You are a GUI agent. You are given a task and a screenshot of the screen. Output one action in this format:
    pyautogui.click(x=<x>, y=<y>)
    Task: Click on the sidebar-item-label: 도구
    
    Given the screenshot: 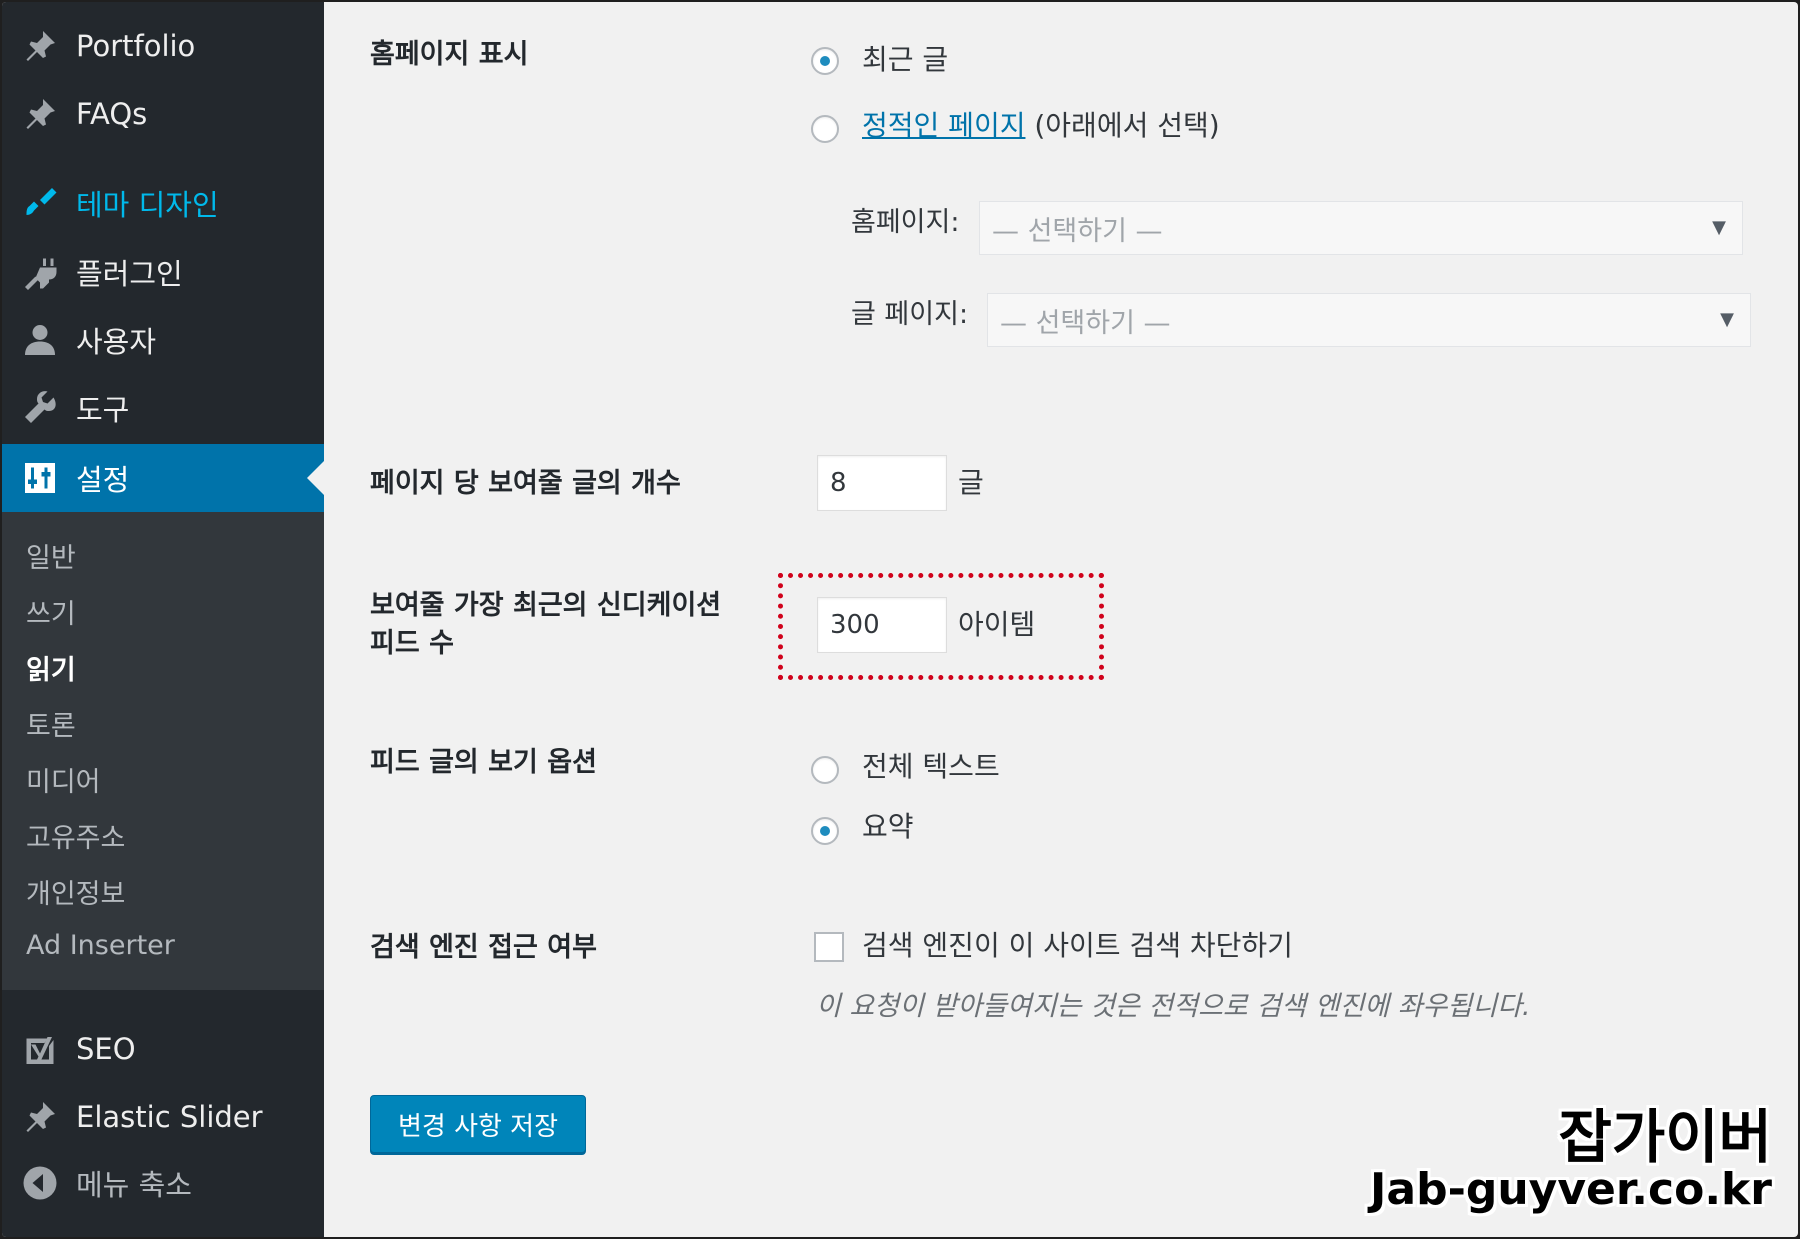 What is the action you would take?
    pyautogui.click(x=103, y=410)
    